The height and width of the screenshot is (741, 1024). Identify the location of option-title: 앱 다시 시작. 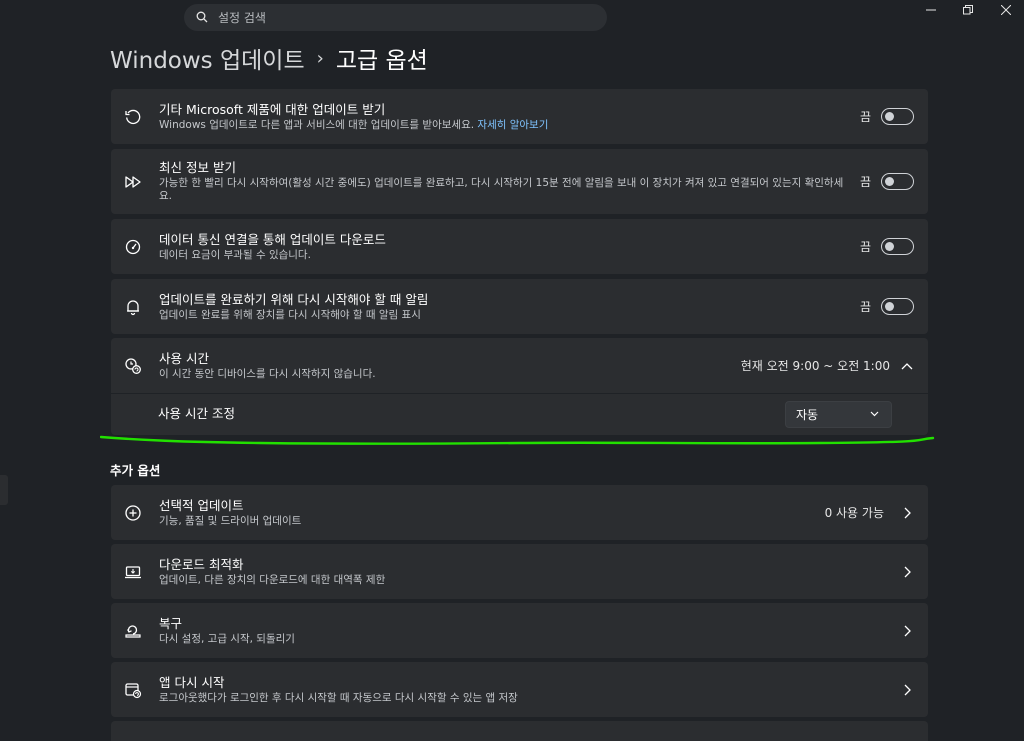
(192, 682).